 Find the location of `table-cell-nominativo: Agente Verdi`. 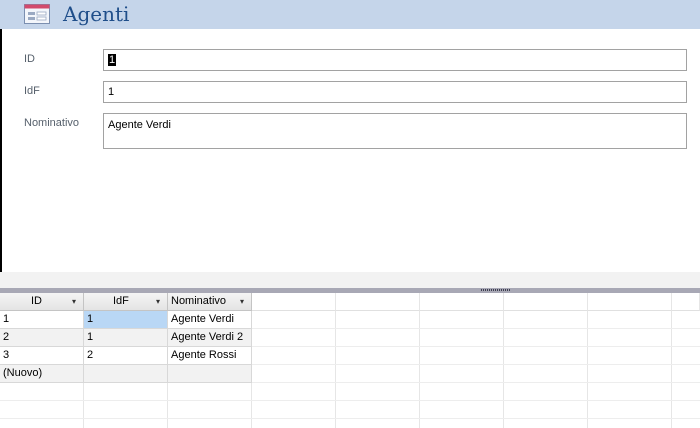

table-cell-nominativo: Agente Verdi is located at coordinates (210, 320).